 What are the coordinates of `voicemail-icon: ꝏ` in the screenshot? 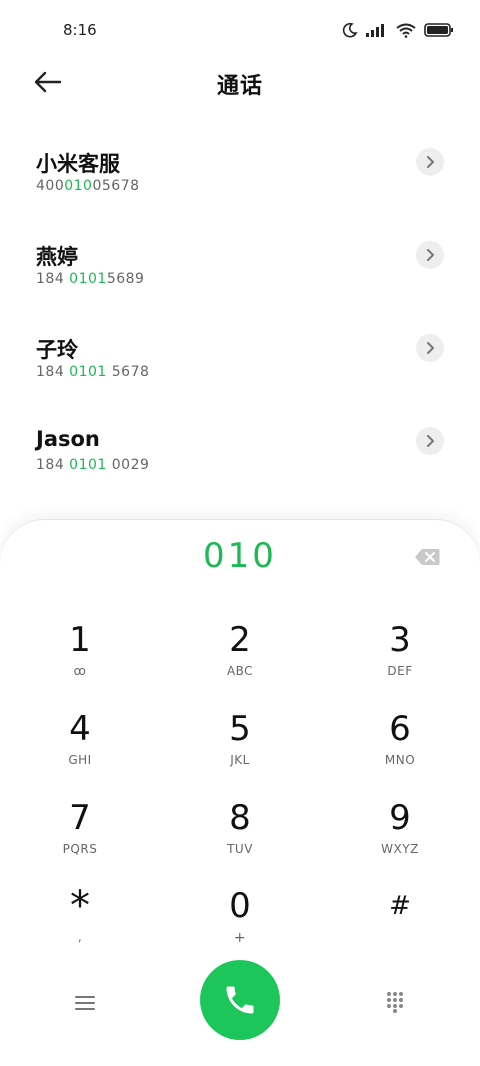 It's located at (80, 671).